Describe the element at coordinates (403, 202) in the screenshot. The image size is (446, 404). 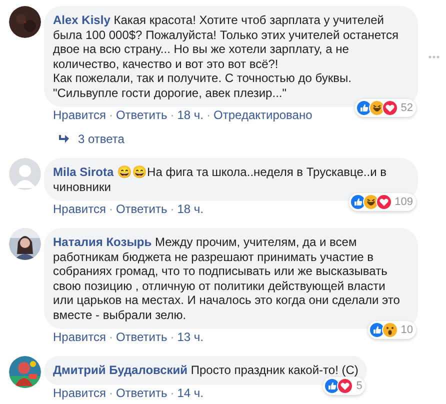
I see `reaction-count: 109` at that location.